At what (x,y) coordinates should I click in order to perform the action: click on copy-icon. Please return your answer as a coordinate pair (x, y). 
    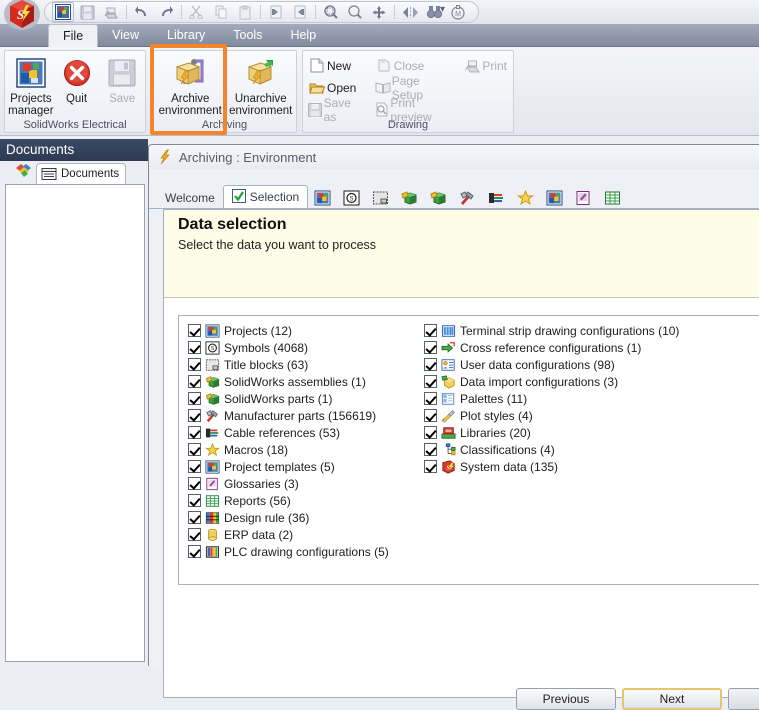
    Looking at the image, I should click on (221, 12).